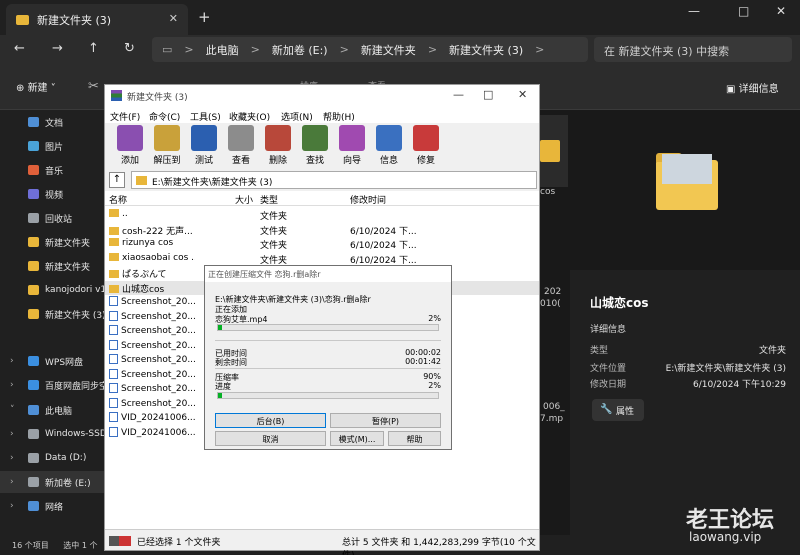  I want to click on archive-path-field: E:\新建文件夹\新建文件夹 (3), so click(334, 180).